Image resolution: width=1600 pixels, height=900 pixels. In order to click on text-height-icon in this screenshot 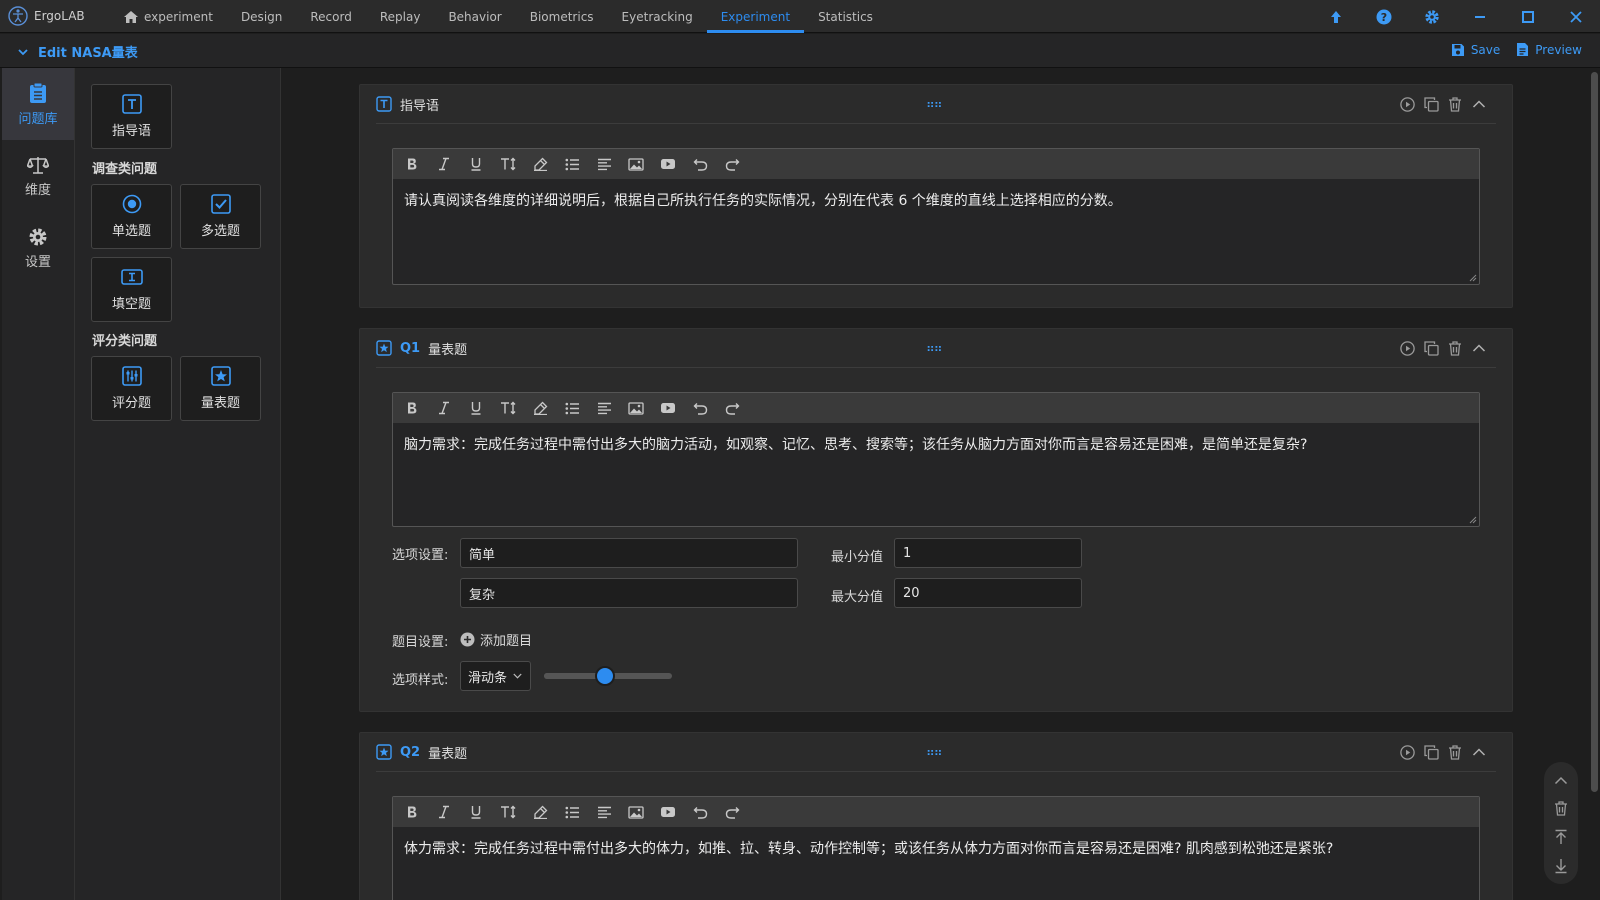, I will do `click(508, 164)`.